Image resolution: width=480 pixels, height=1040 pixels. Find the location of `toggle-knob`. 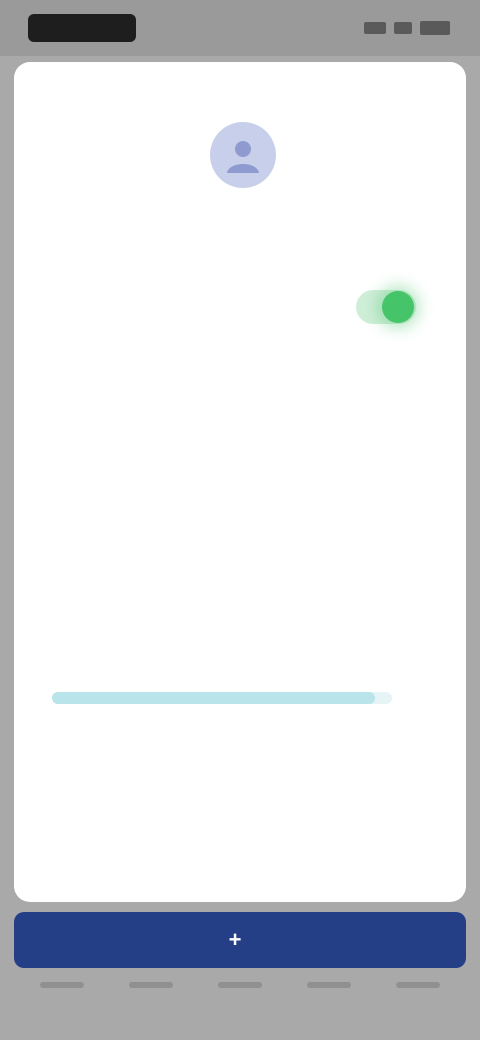

toggle-knob is located at coordinates (398, 307).